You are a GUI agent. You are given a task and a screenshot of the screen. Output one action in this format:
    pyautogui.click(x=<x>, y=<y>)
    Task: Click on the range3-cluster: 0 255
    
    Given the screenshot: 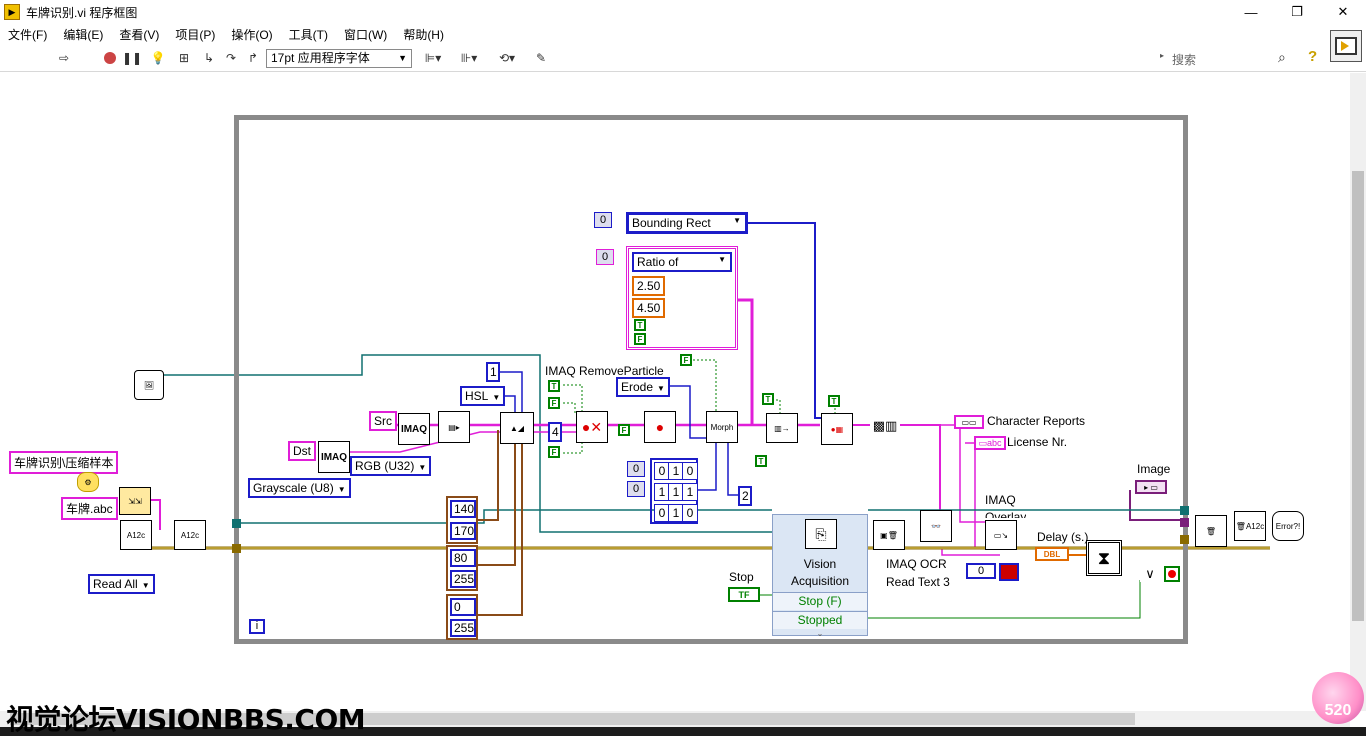 What is the action you would take?
    pyautogui.click(x=462, y=617)
    